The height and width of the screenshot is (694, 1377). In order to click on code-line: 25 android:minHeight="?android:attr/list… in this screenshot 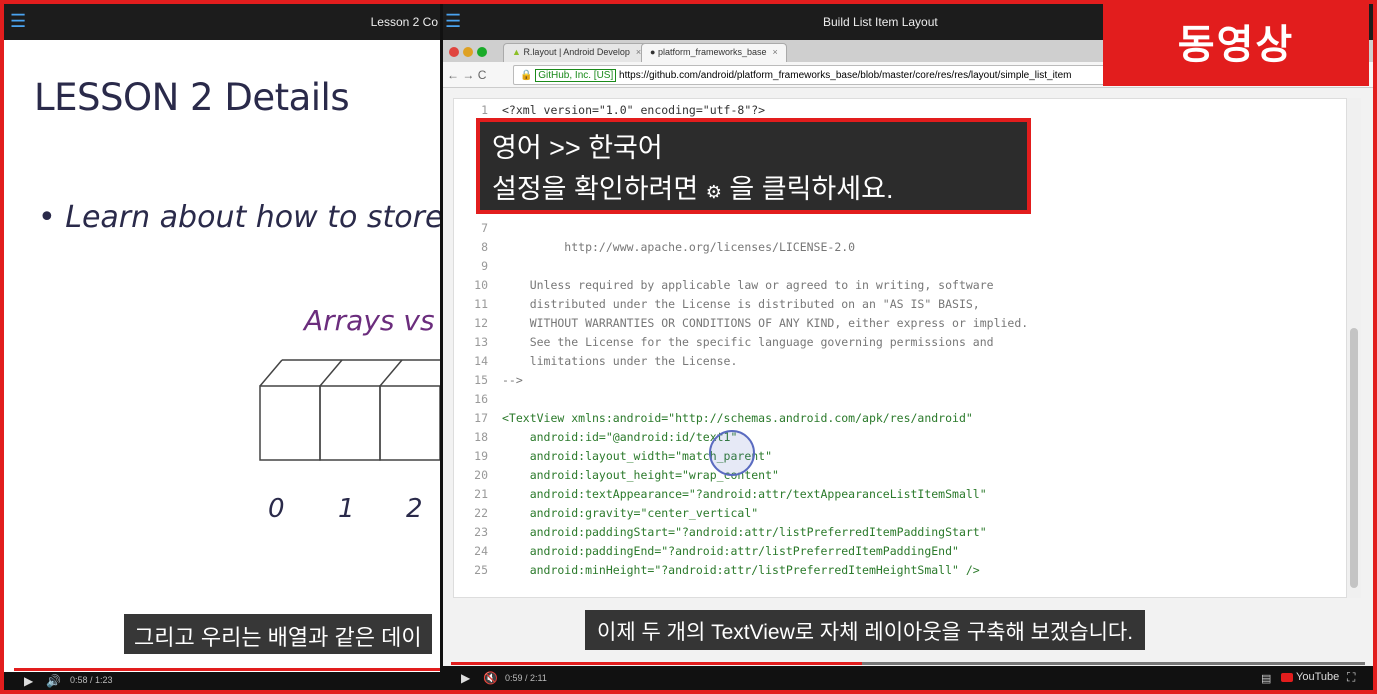, I will do `click(717, 572)`.